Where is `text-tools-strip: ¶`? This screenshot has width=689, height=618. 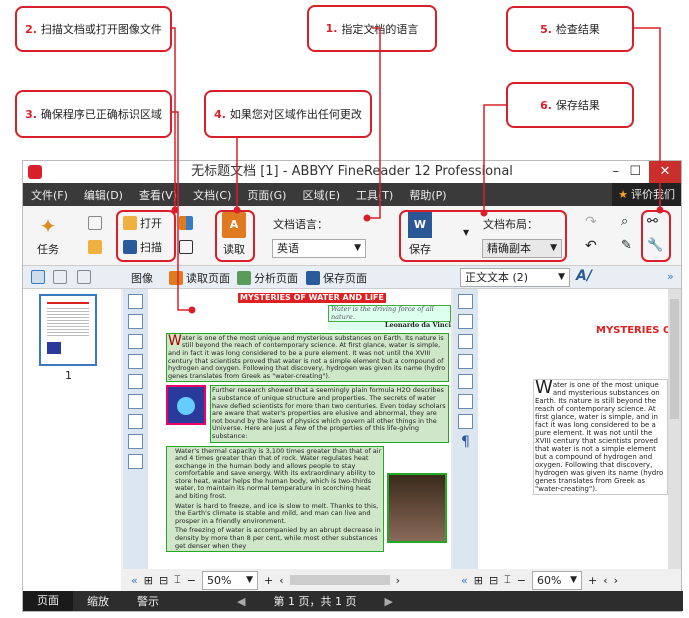
text-tools-strip: ¶ is located at coordinates (465, 440).